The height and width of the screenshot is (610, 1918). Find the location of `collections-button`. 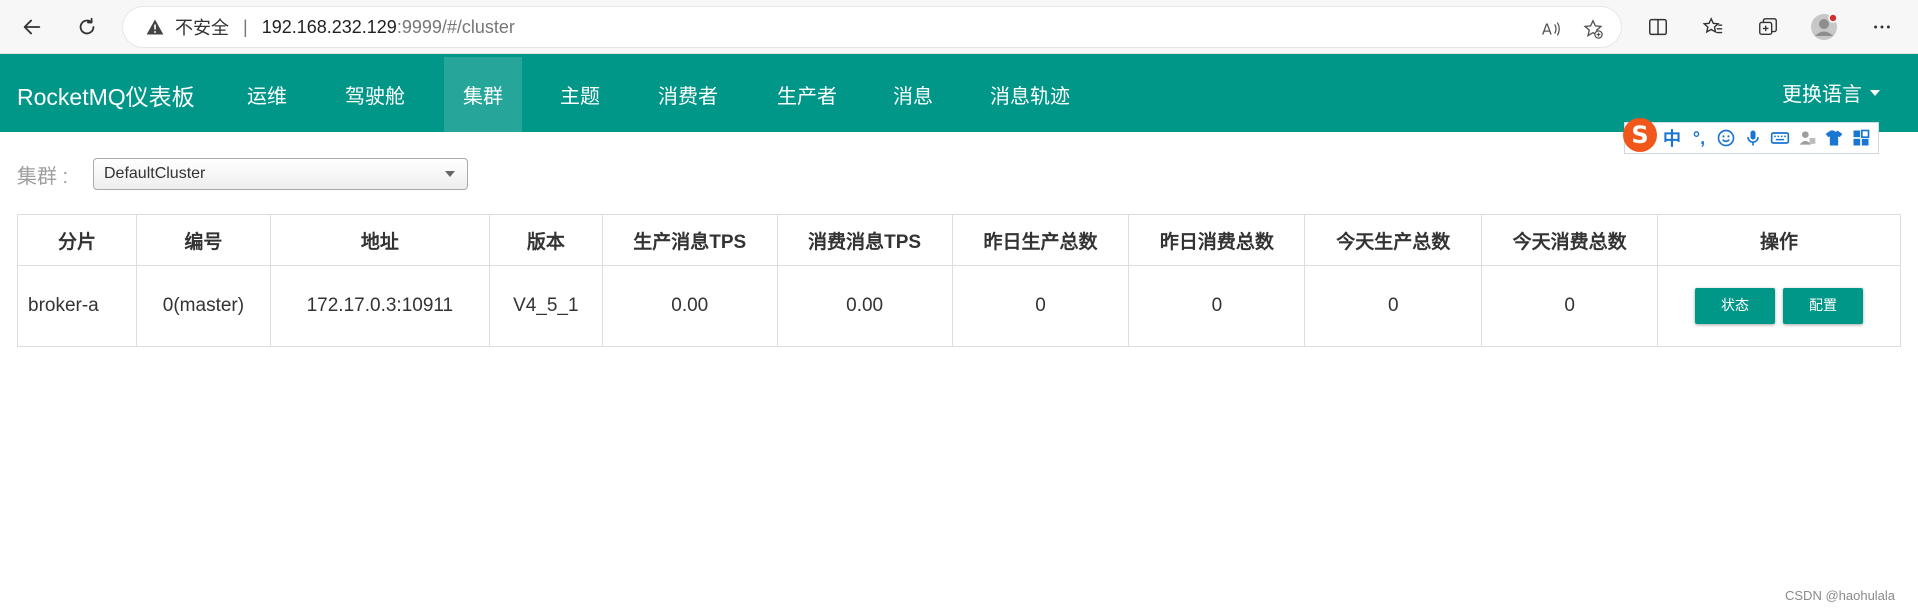

collections-button is located at coordinates (1768, 27).